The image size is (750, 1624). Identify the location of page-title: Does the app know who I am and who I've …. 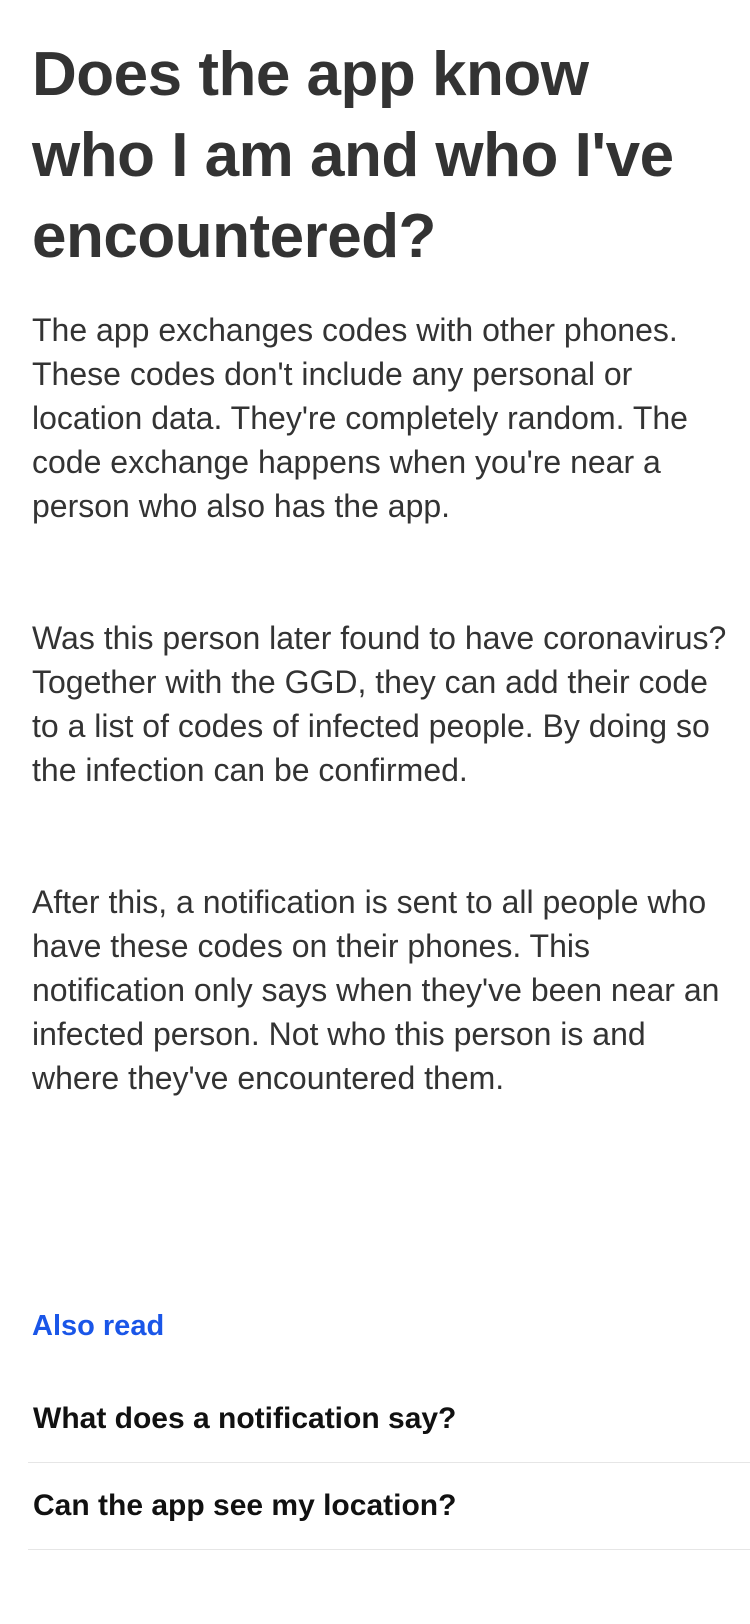
(353, 155).